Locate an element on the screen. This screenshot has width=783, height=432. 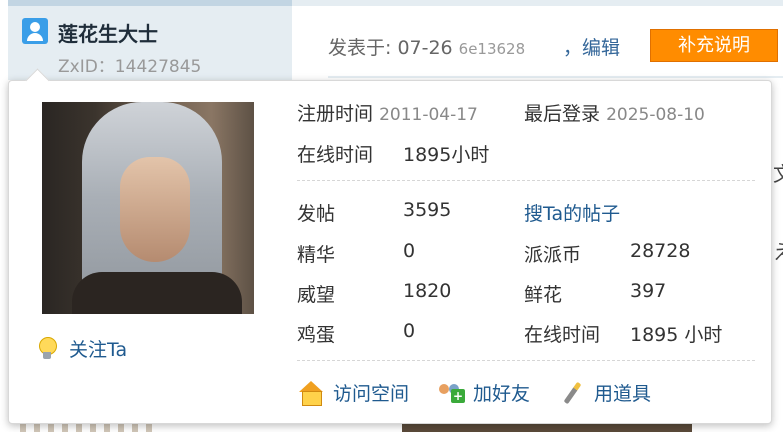
register-time: 注册时间 2011-04-17 is located at coordinates (387, 112).